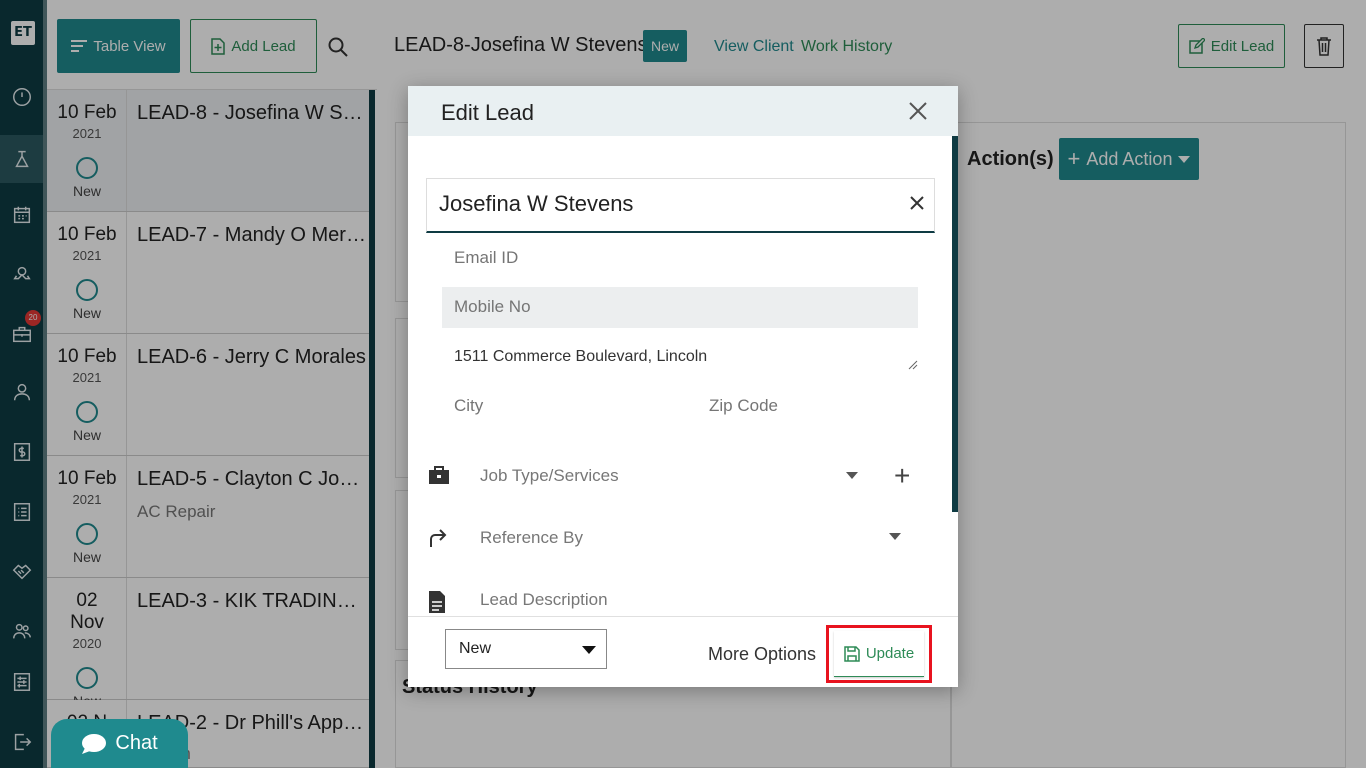 The image size is (1366, 768). I want to click on chat-label: Chat, so click(136, 743).